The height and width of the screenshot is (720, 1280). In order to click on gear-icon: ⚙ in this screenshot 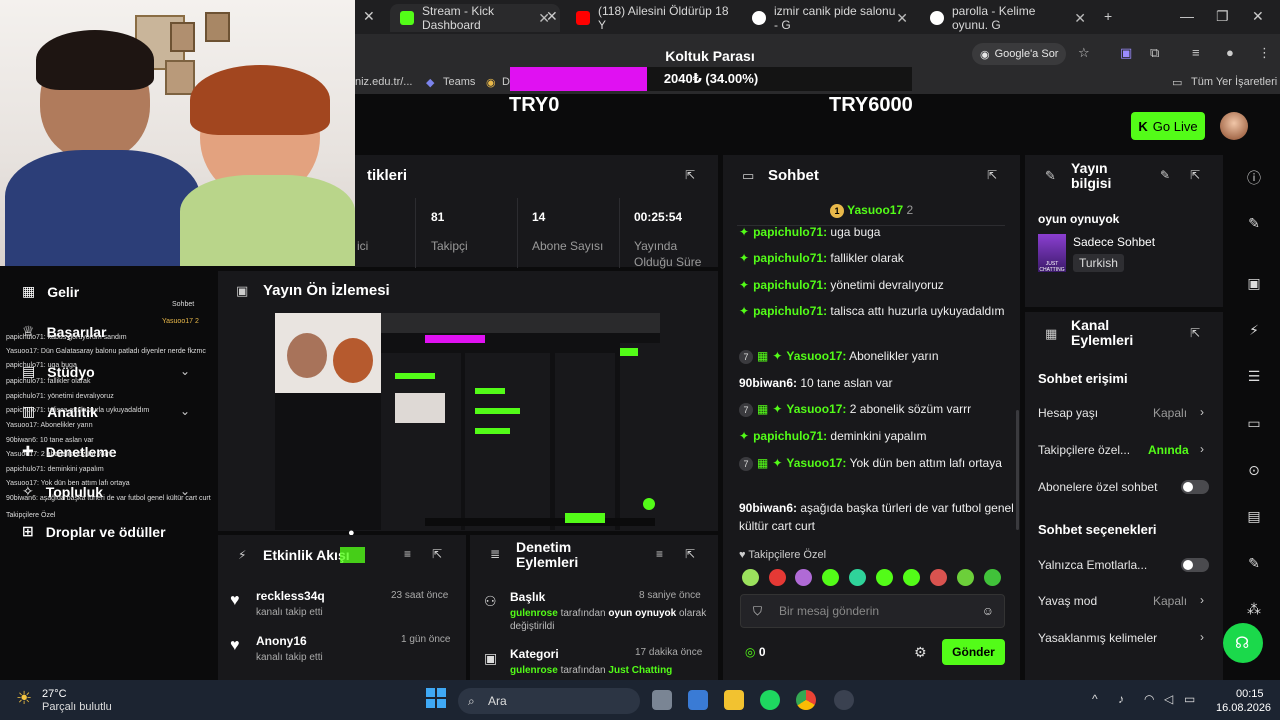, I will do `click(920, 652)`.